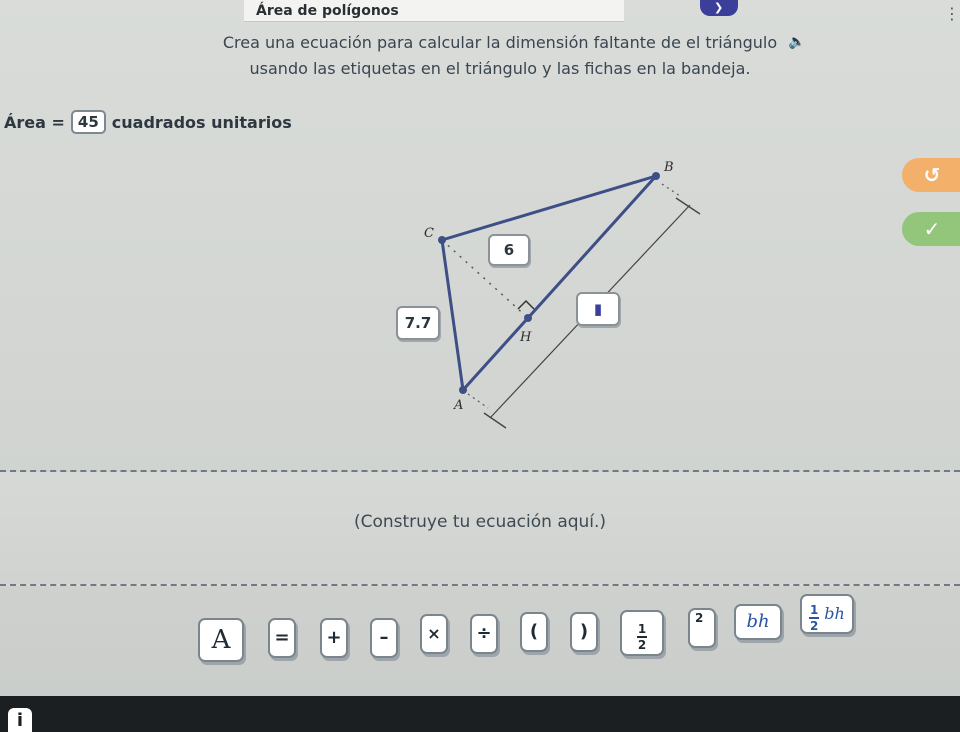 Image resolution: width=960 pixels, height=732 pixels. Describe the element at coordinates (442, 240) in the screenshot. I see `vertex-C` at that location.